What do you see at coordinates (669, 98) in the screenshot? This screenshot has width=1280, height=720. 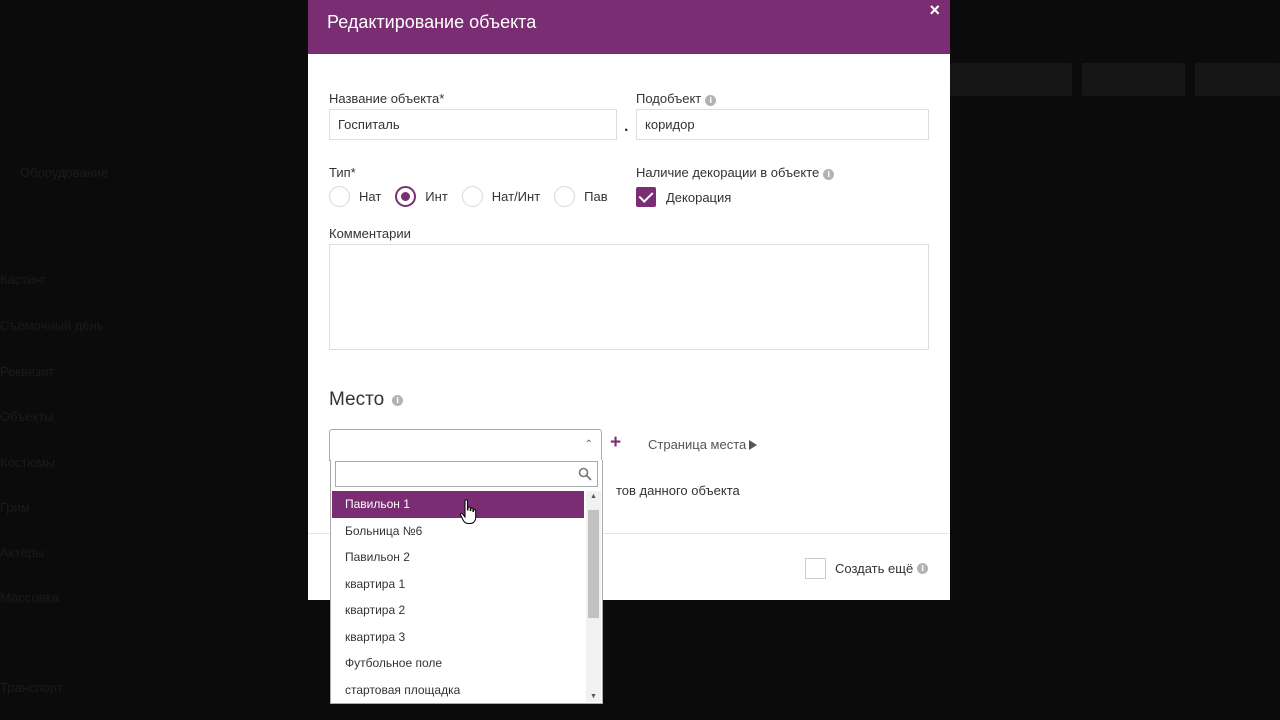 I see `subobject-label-text: Подобъект` at bounding box center [669, 98].